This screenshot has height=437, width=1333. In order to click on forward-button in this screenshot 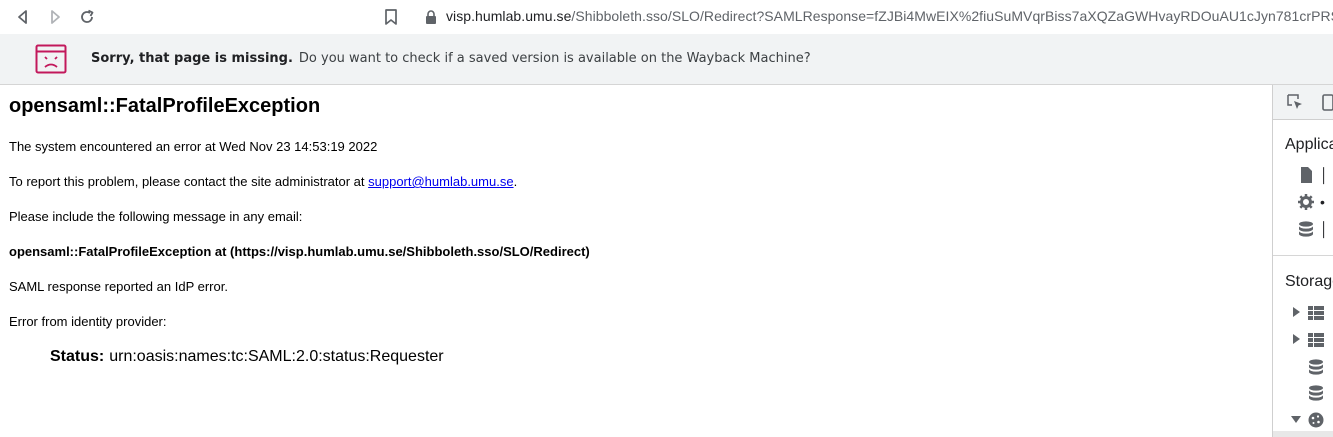, I will do `click(55, 17)`.